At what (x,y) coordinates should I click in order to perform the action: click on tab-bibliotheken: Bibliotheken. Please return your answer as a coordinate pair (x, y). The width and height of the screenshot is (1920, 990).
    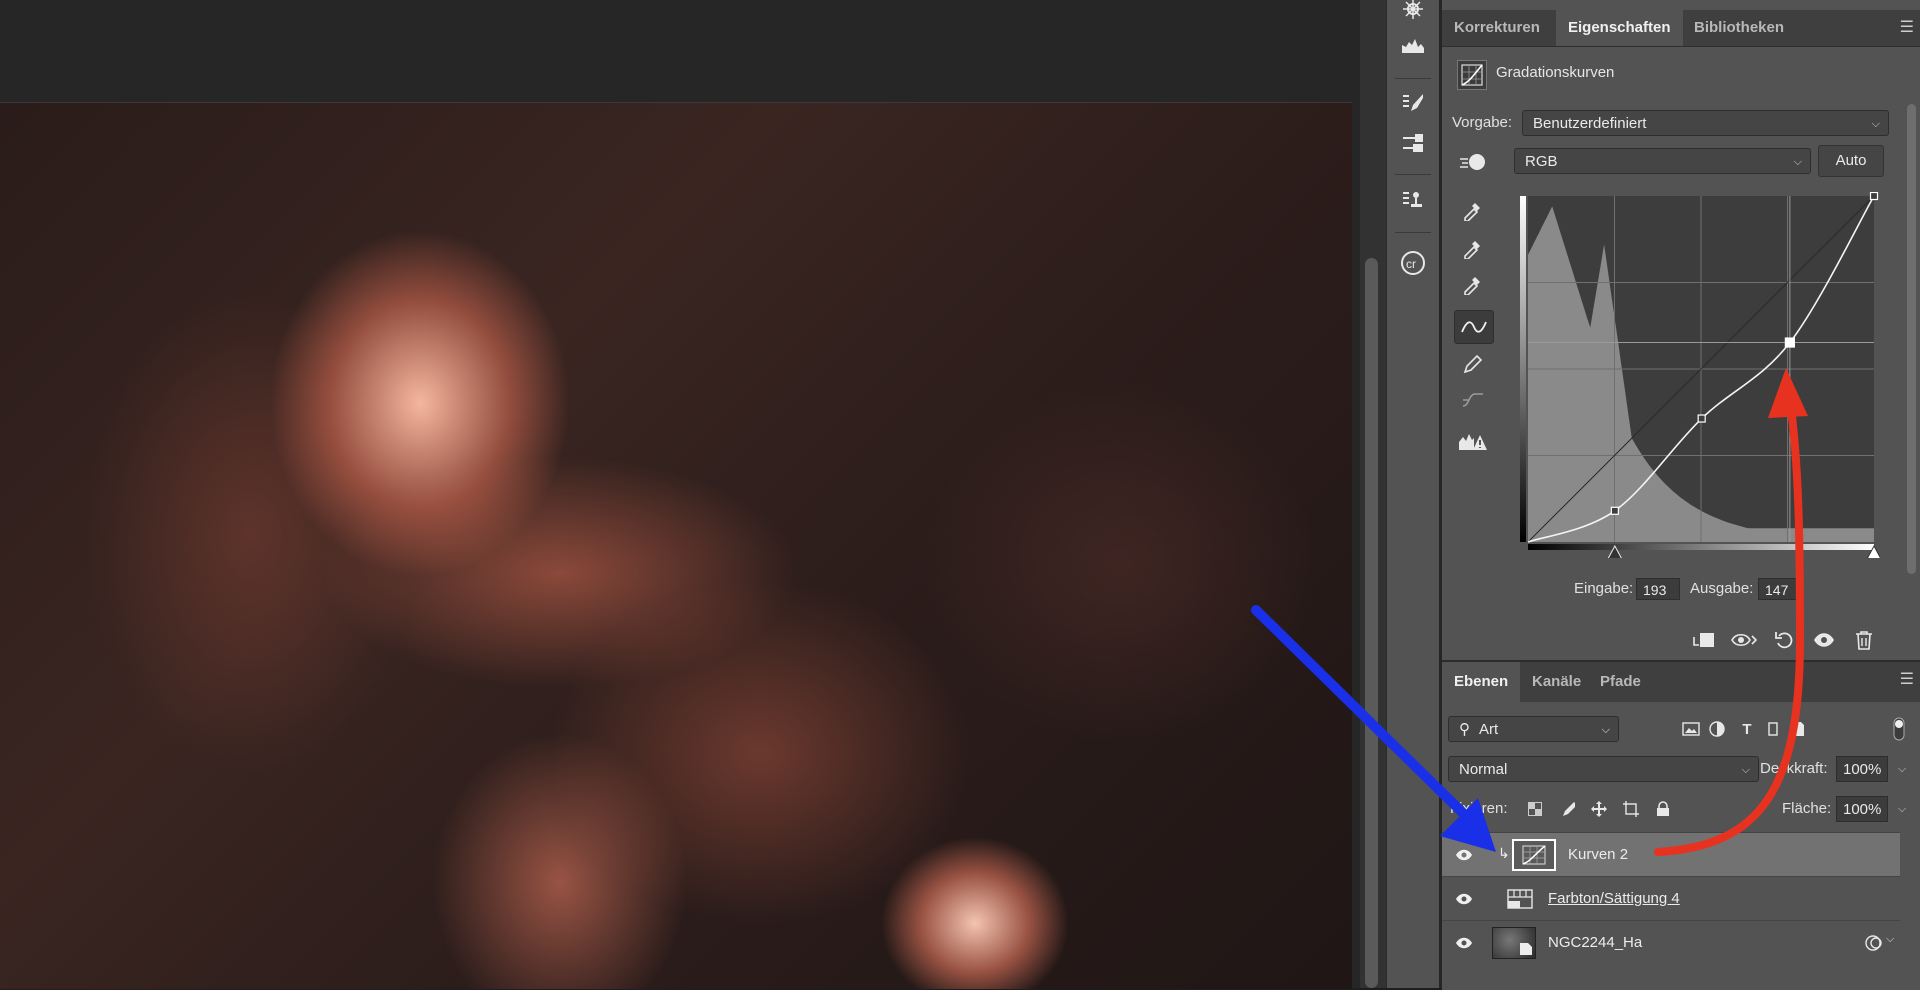
    Looking at the image, I should click on (1739, 28).